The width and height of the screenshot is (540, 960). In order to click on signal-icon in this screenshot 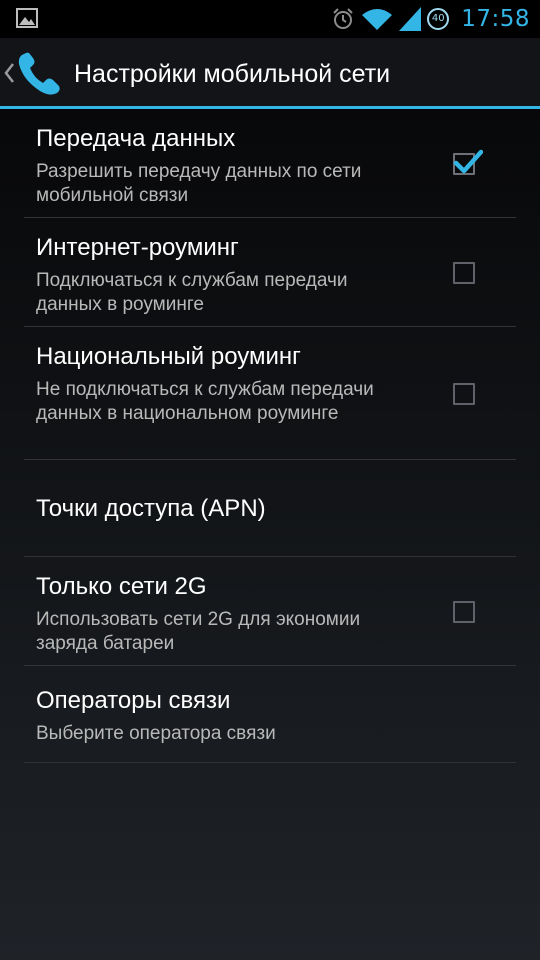, I will do `click(410, 19)`.